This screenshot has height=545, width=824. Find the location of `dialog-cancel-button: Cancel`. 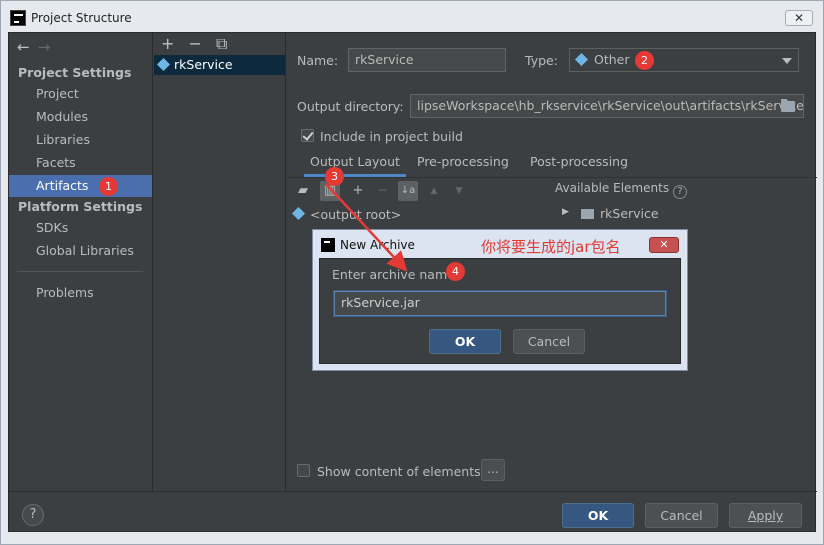

dialog-cancel-button: Cancel is located at coordinates (549, 341).